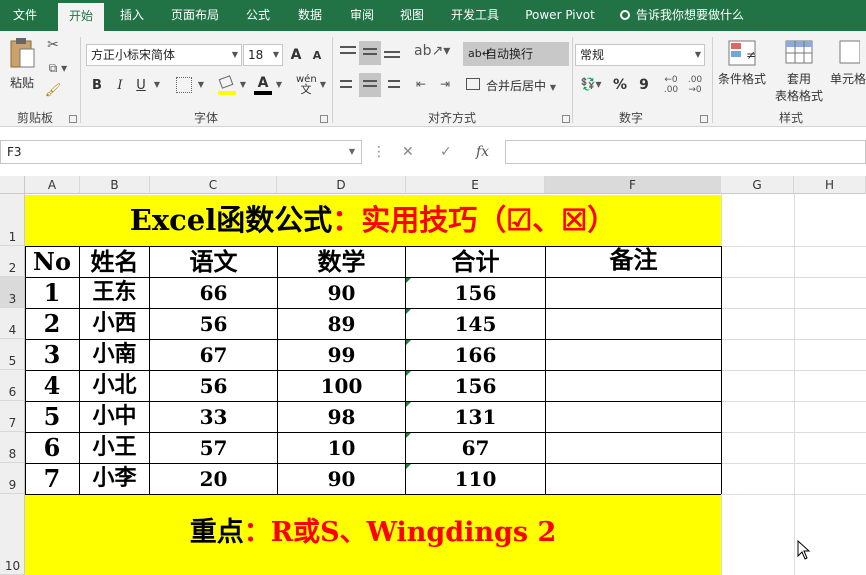 Image resolution: width=866 pixels, height=575 pixels. Describe the element at coordinates (120, 85) in the screenshot. I see `italic-button: I` at that location.